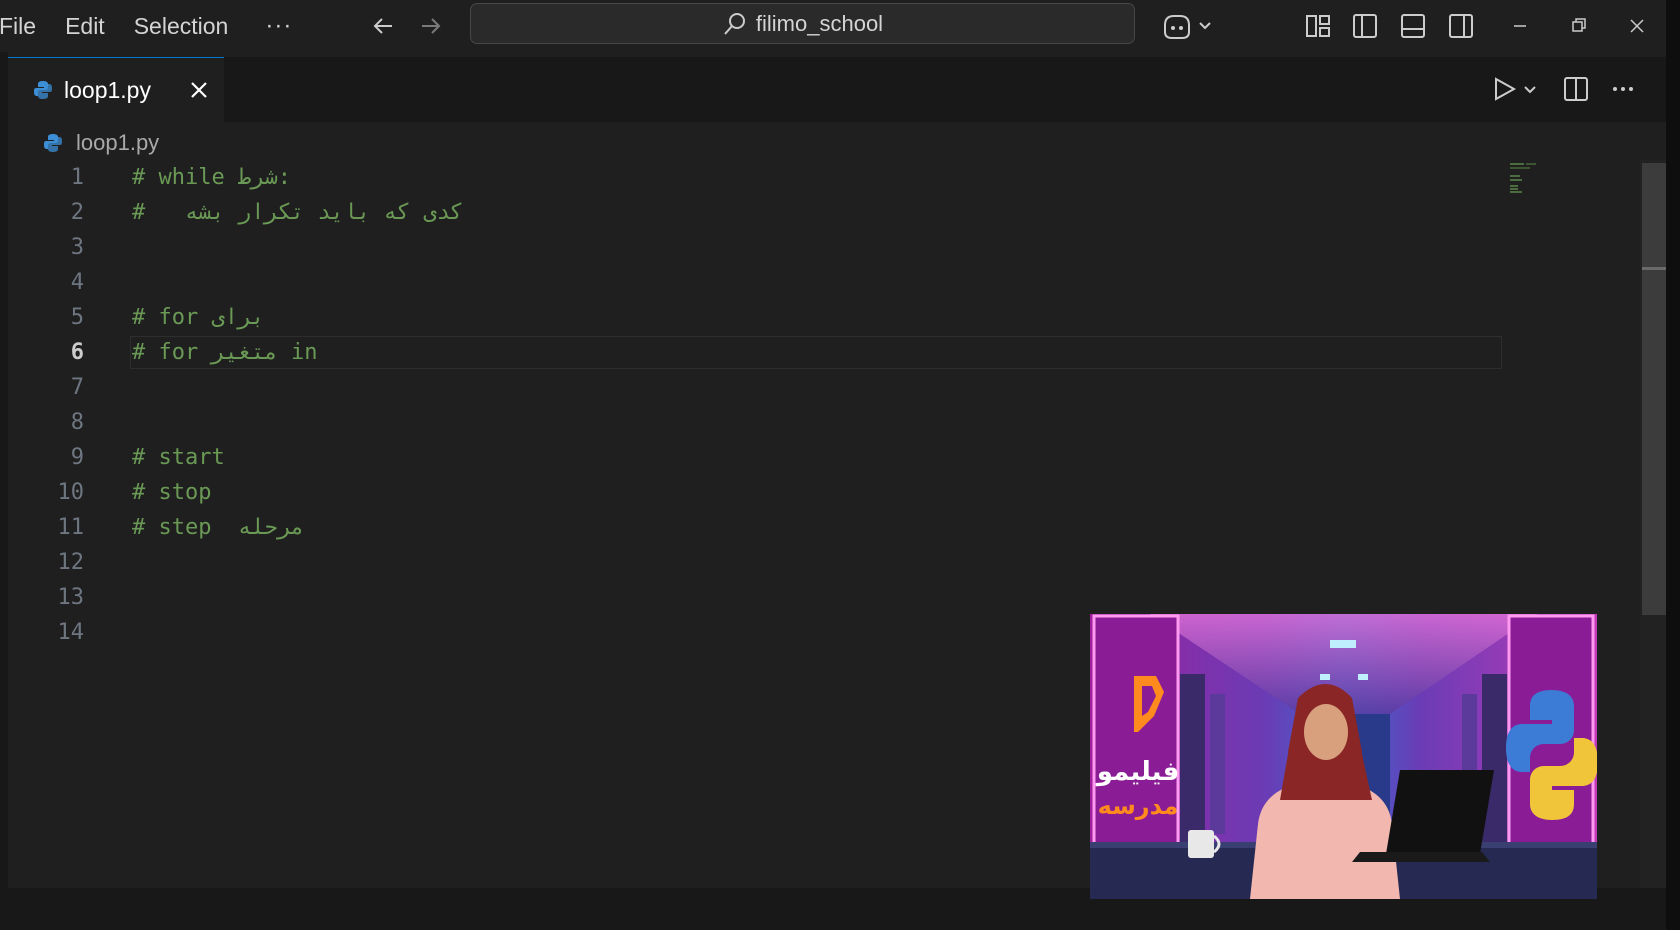 This screenshot has height=930, width=1680. I want to click on code-line: 1 # while شرط:, so click(755, 177).